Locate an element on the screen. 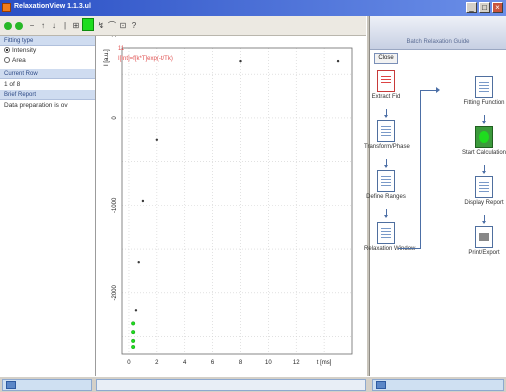  app-icon is located at coordinates (6, 7).